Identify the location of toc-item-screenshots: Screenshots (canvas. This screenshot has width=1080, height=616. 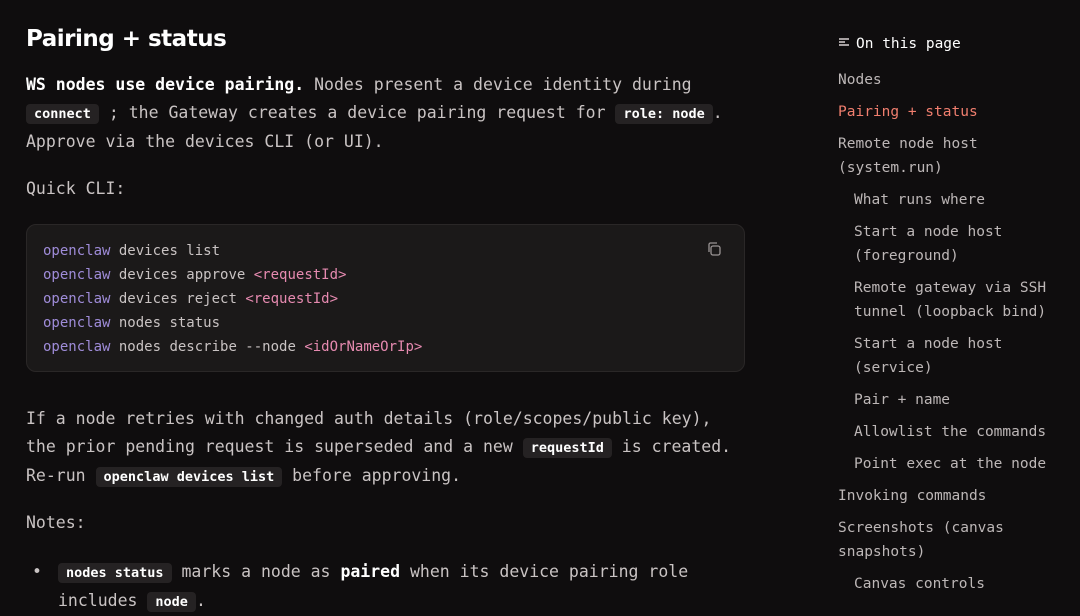
(921, 528).